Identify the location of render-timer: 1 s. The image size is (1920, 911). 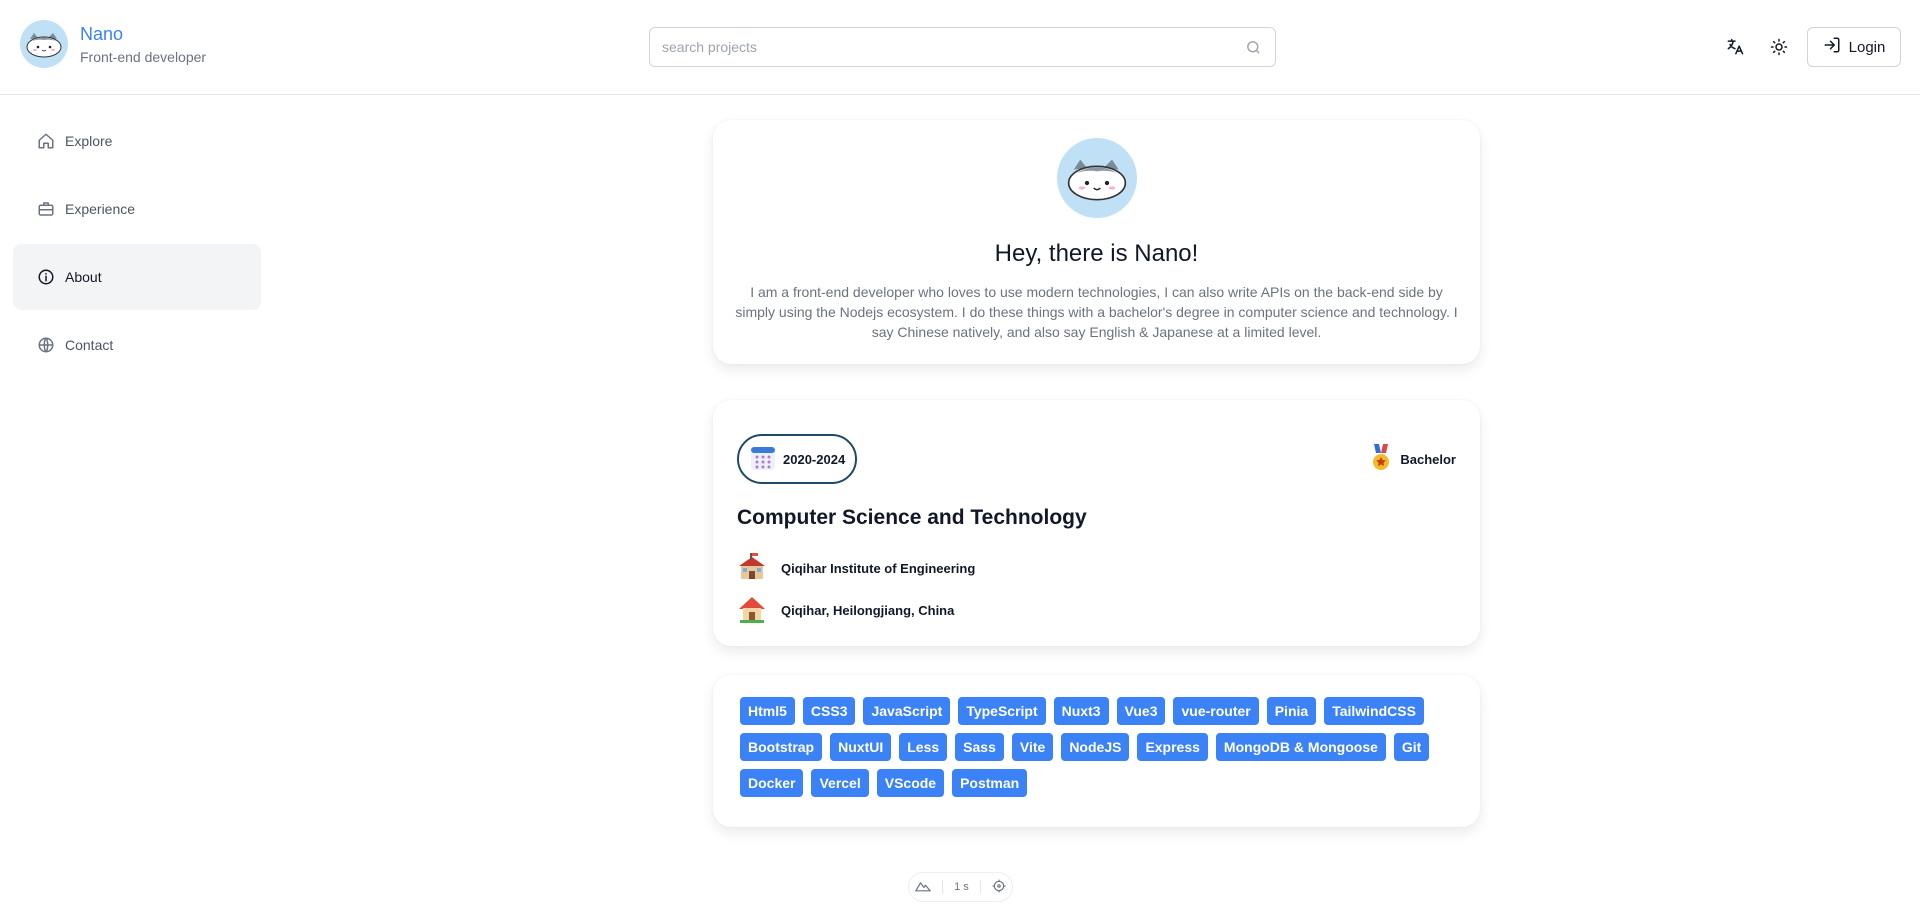
(961, 887).